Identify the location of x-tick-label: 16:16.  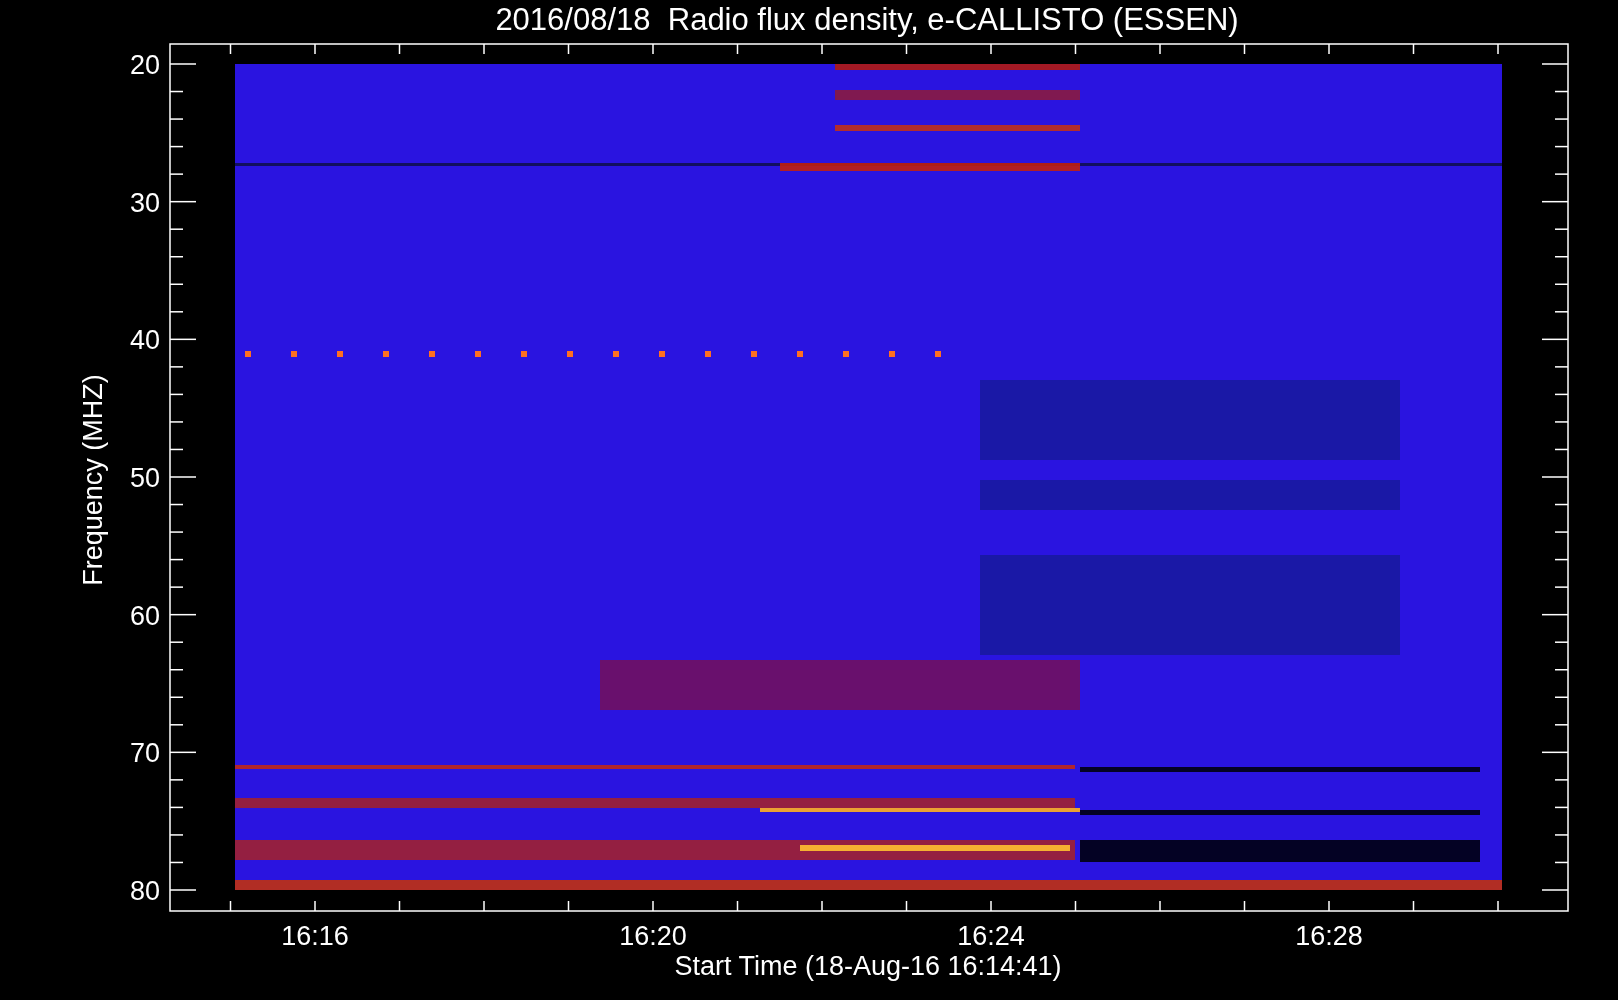
(315, 936).